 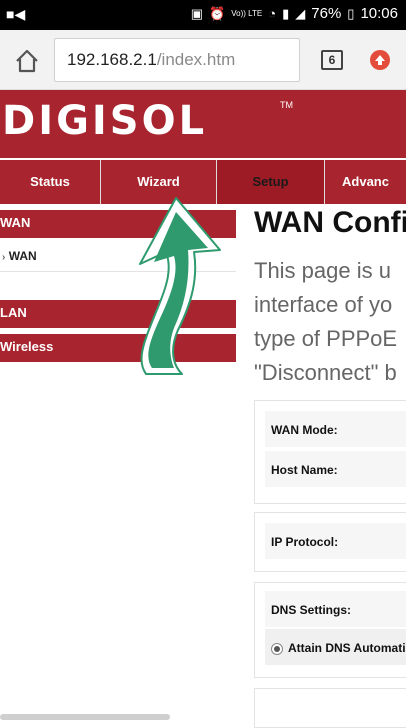 I want to click on description-line: "Disconnect" b, so click(x=325, y=372).